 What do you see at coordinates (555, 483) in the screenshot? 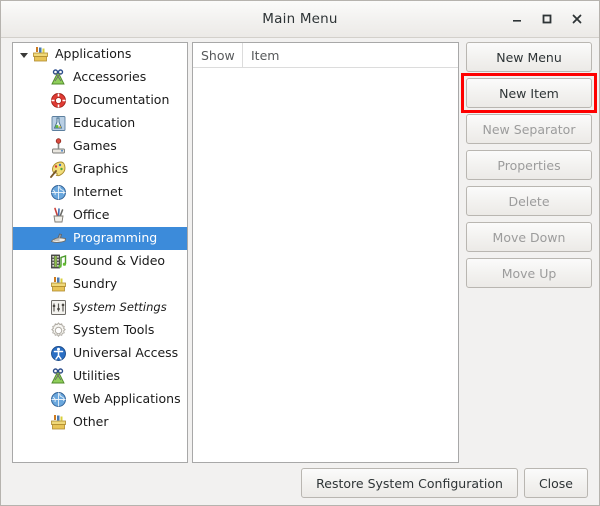
I see `close-dialog-button: Close` at bounding box center [555, 483].